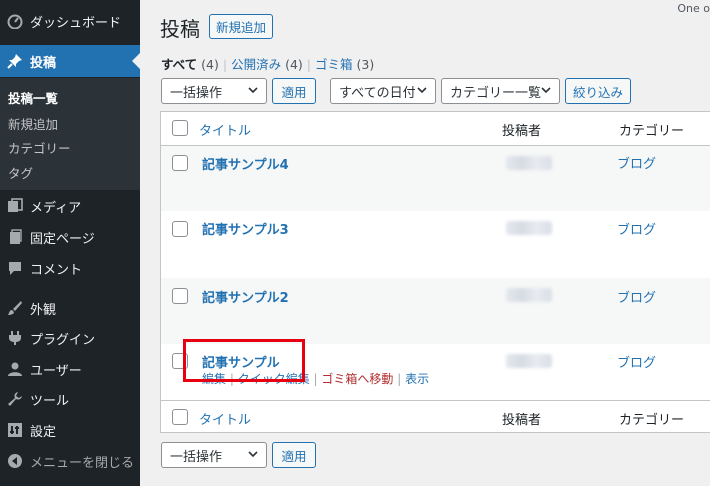  What do you see at coordinates (214, 379) in the screenshot?
I see `edit-link: 編集` at bounding box center [214, 379].